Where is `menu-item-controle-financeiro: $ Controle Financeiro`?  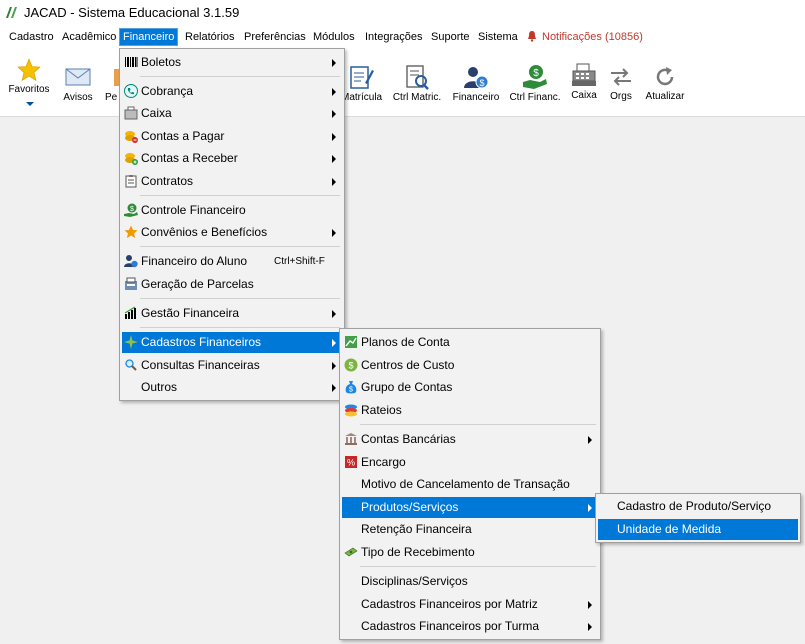
menu-item-controle-financeiro: $ Controle Financeiro is located at coordinates (232, 210).